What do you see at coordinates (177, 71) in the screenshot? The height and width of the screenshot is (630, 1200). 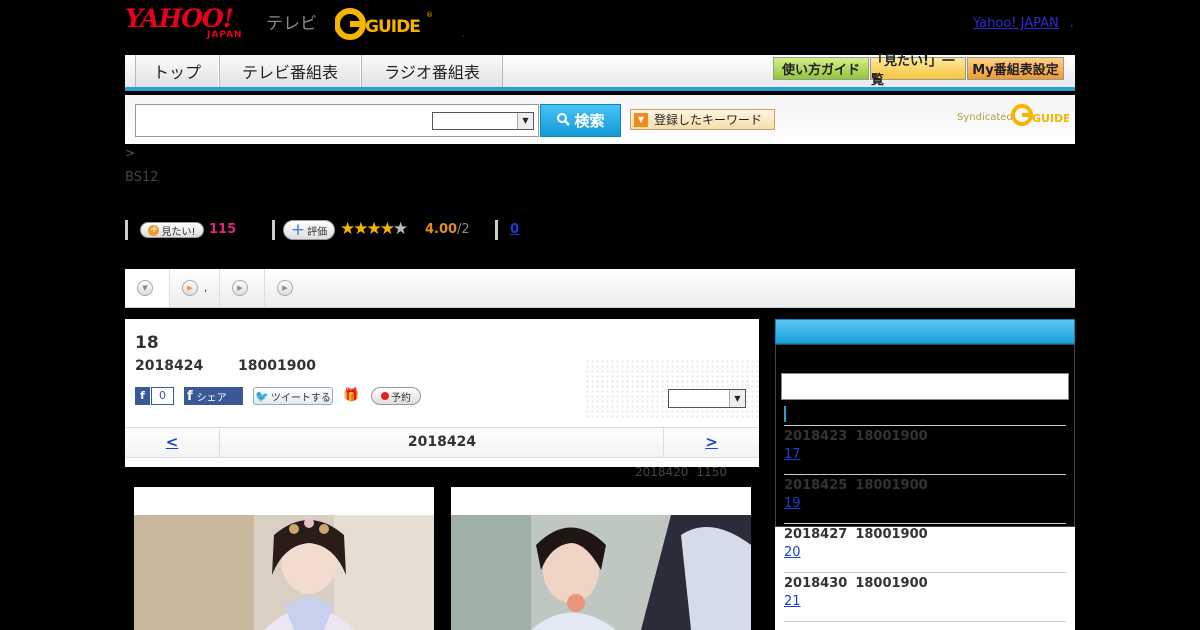 I see `nav-tab-top: トップ` at bounding box center [177, 71].